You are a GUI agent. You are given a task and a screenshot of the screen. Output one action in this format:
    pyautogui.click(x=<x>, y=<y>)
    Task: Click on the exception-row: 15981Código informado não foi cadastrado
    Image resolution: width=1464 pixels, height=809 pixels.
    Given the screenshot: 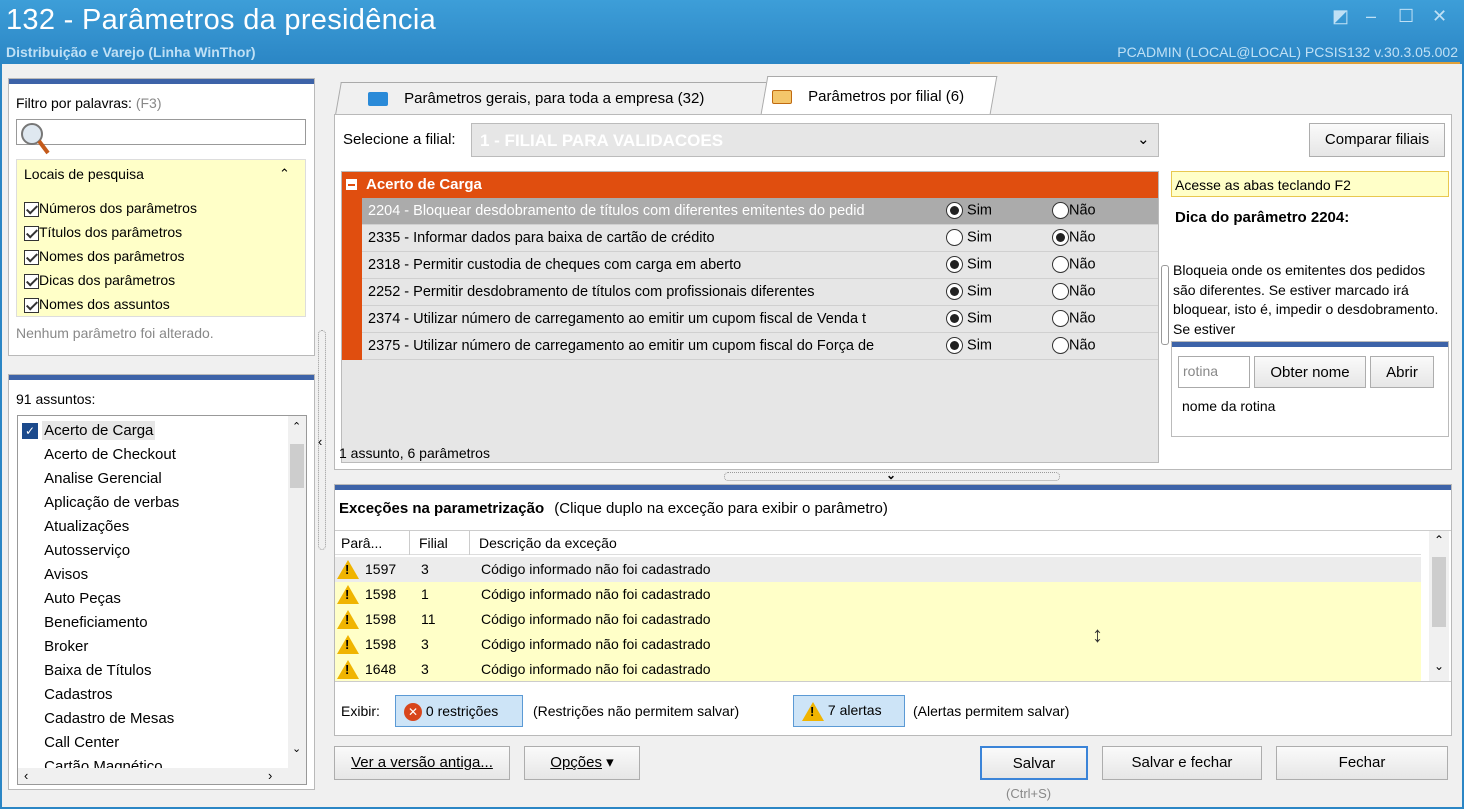 What is the action you would take?
    pyautogui.click(x=878, y=594)
    